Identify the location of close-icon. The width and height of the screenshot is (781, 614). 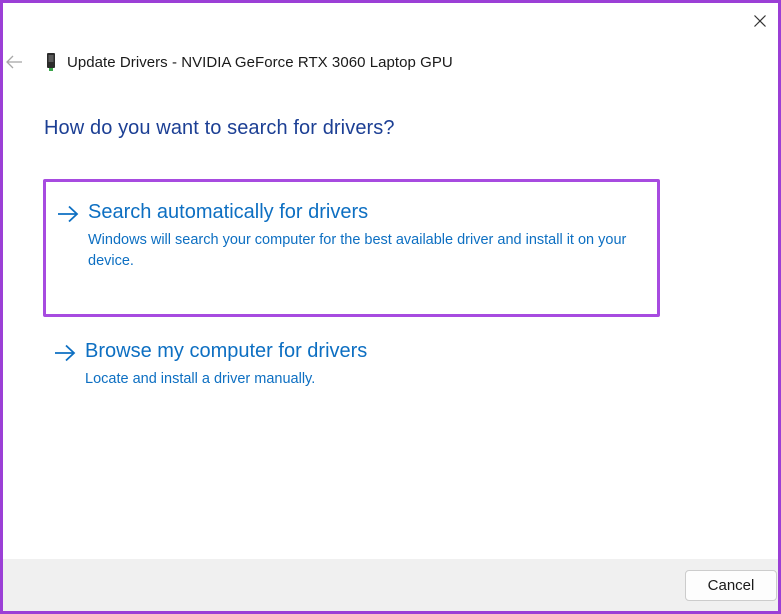
(760, 21).